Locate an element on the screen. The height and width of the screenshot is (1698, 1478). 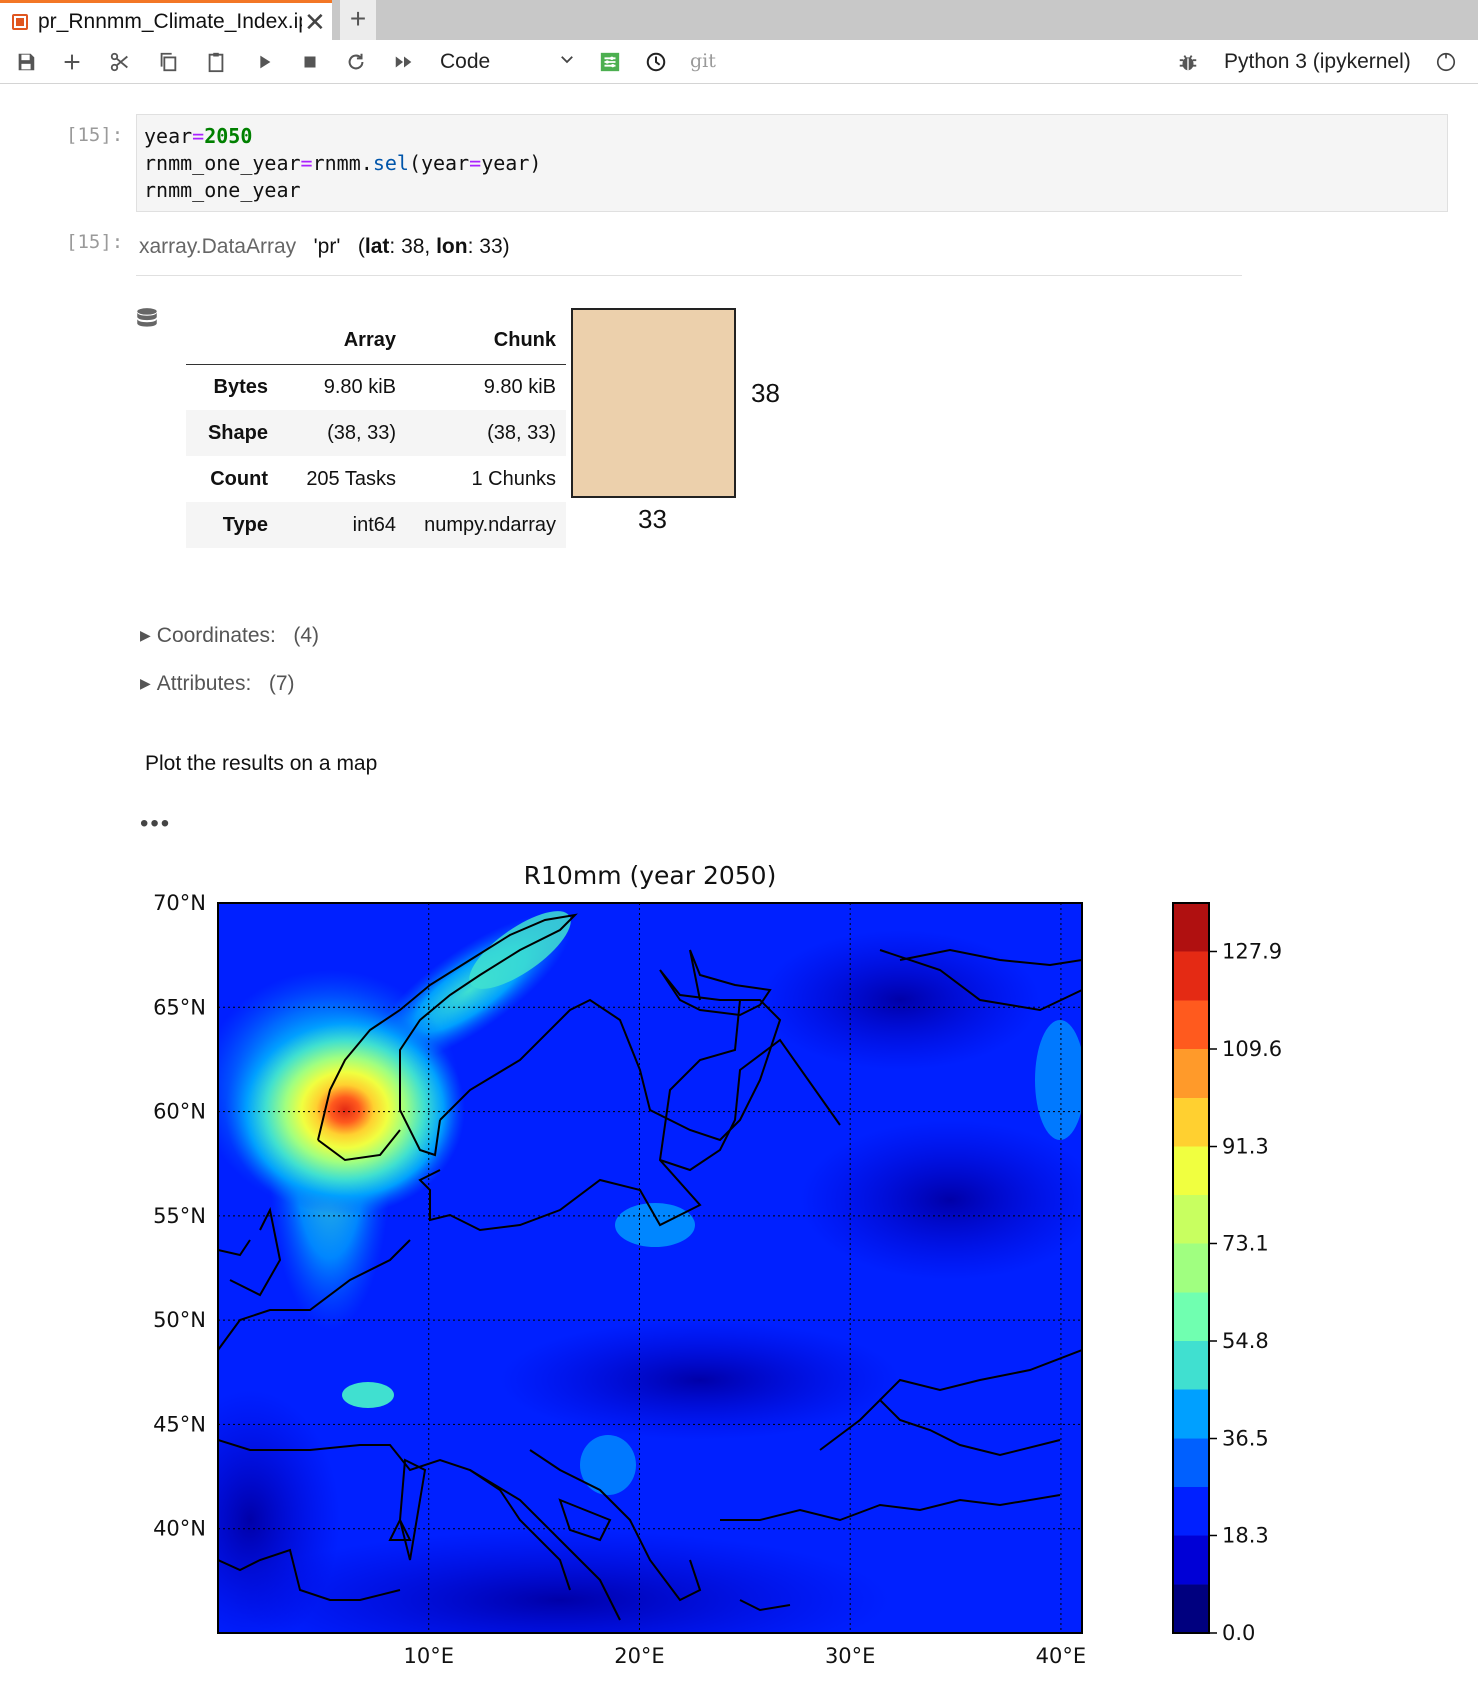
longitude-tick-label: 20°E is located at coordinates (639, 1656).